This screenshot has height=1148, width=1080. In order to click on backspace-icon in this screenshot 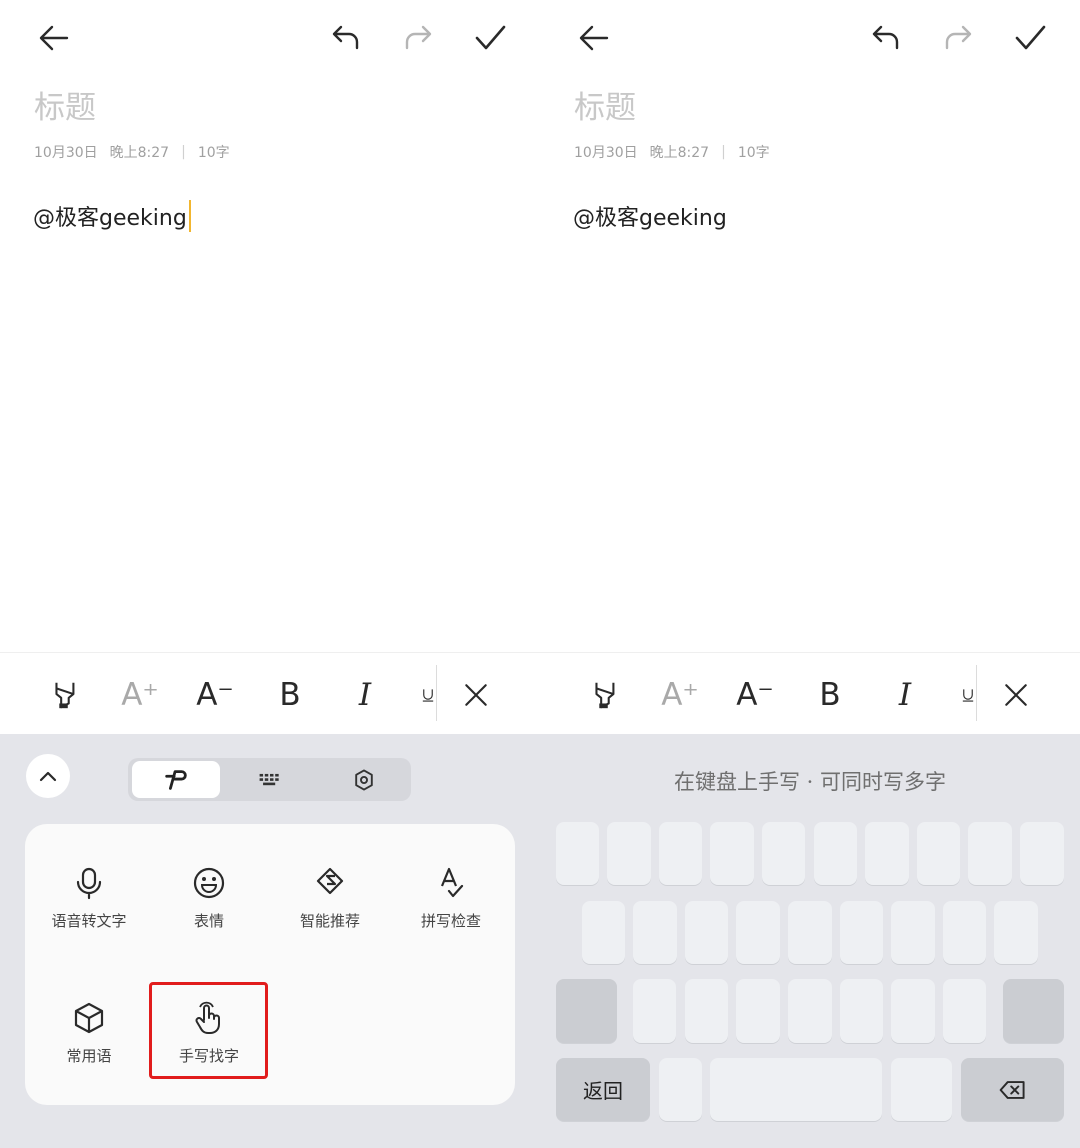, I will do `click(1012, 1089)`.